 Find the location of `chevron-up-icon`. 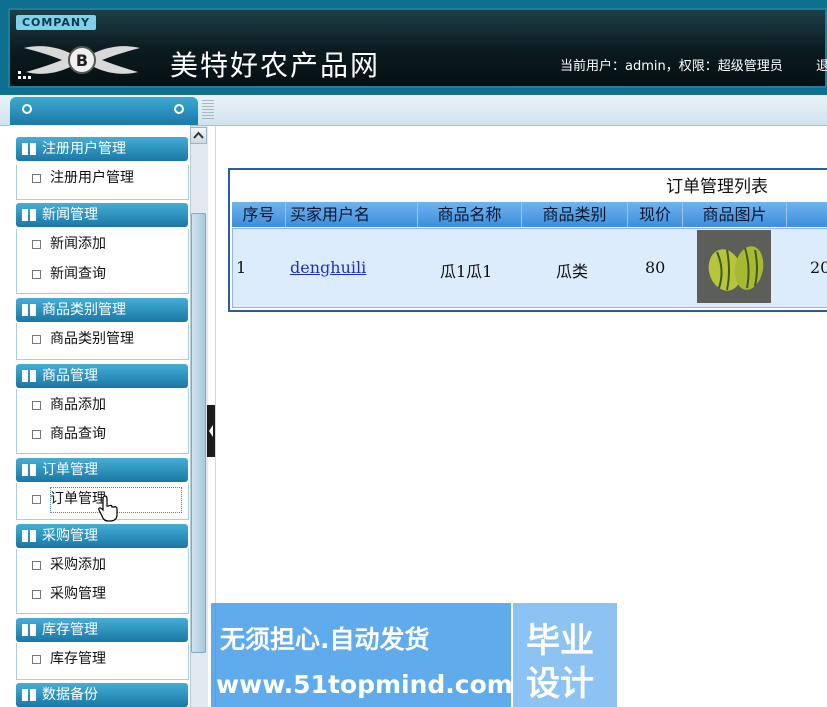

chevron-up-icon is located at coordinates (198, 135).